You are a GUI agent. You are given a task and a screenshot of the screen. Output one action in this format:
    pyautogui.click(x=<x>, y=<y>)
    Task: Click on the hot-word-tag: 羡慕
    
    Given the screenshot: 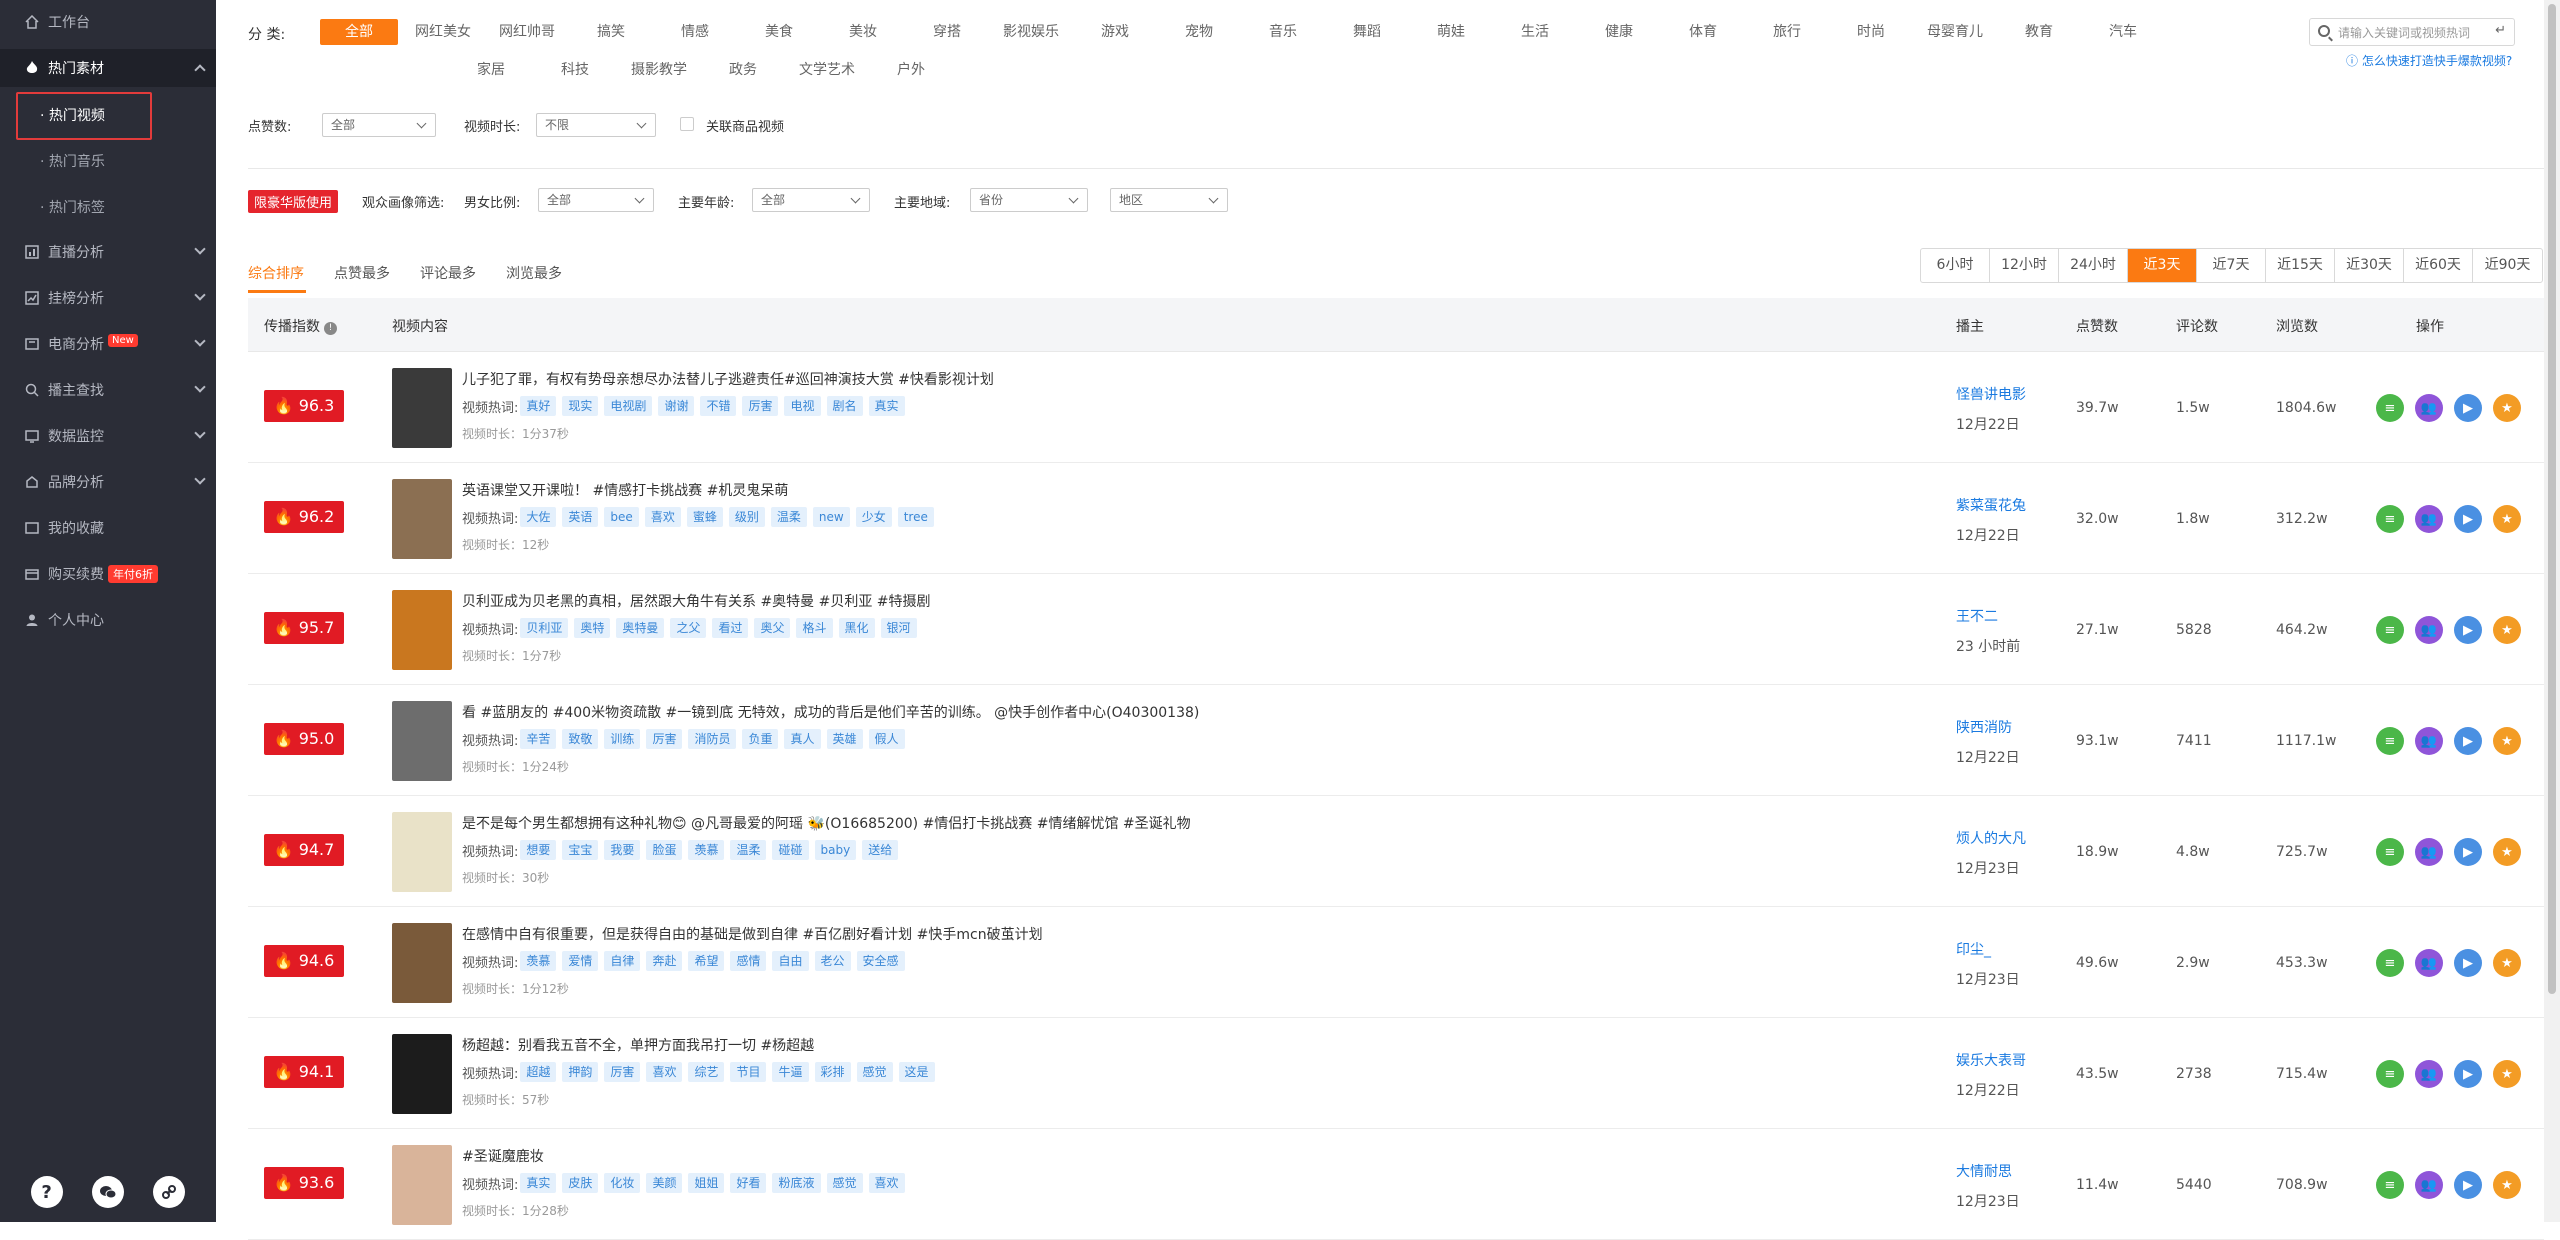 What is the action you would take?
    pyautogui.click(x=706, y=850)
    